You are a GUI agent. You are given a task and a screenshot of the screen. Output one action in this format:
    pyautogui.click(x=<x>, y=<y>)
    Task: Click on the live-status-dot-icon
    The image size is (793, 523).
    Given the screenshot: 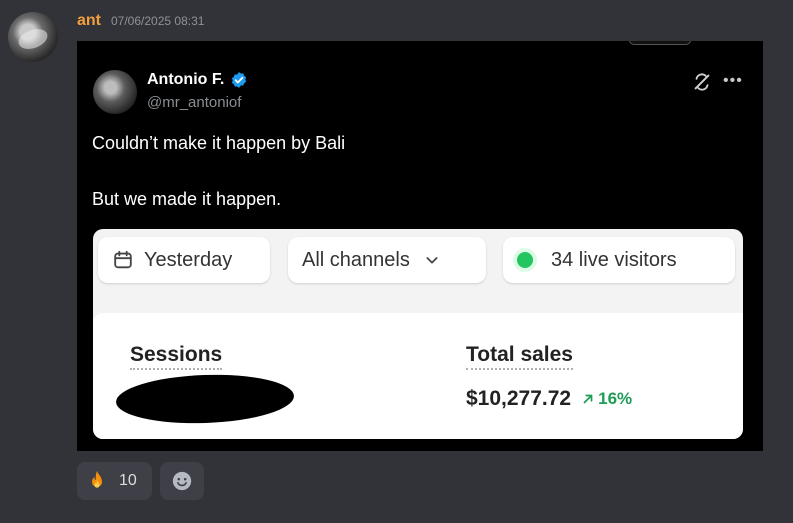 What is the action you would take?
    pyautogui.click(x=525, y=260)
    